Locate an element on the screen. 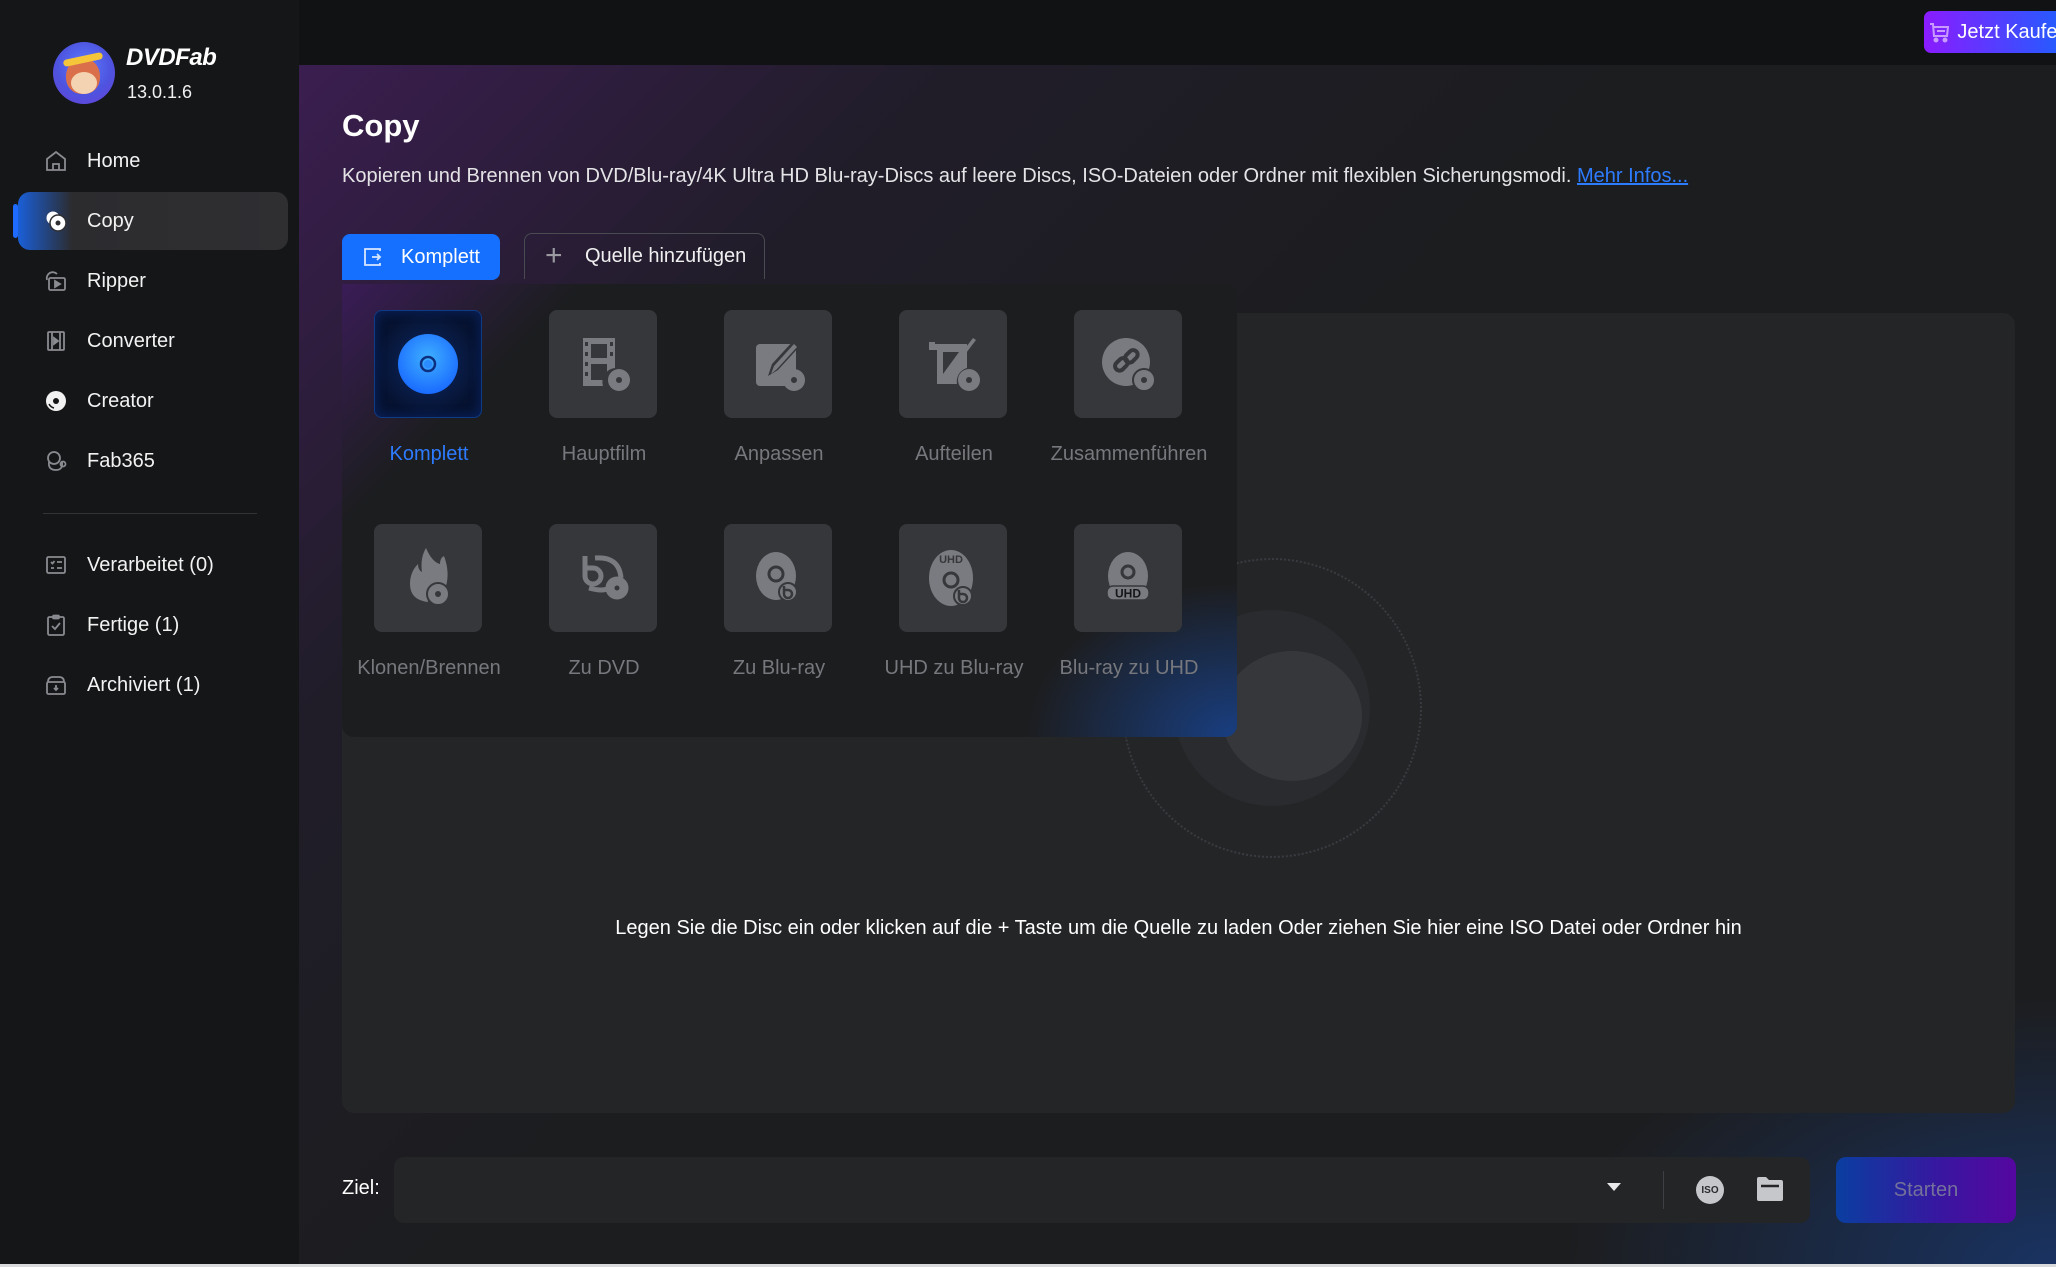 This screenshot has height=1267, width=2056. target-path-input is located at coordinates (1029, 1190).